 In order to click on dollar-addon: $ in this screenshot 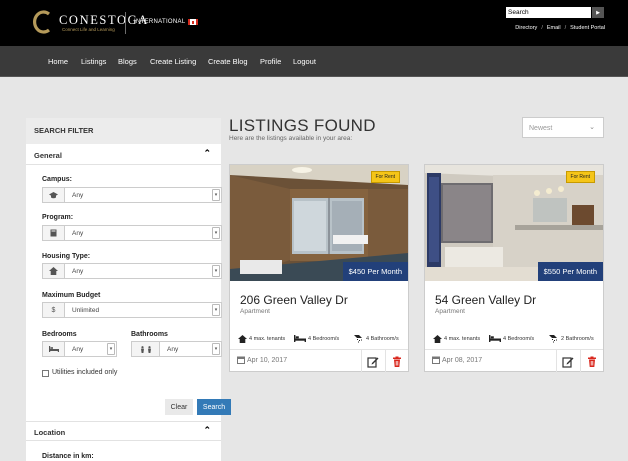, I will do `click(54, 310)`.